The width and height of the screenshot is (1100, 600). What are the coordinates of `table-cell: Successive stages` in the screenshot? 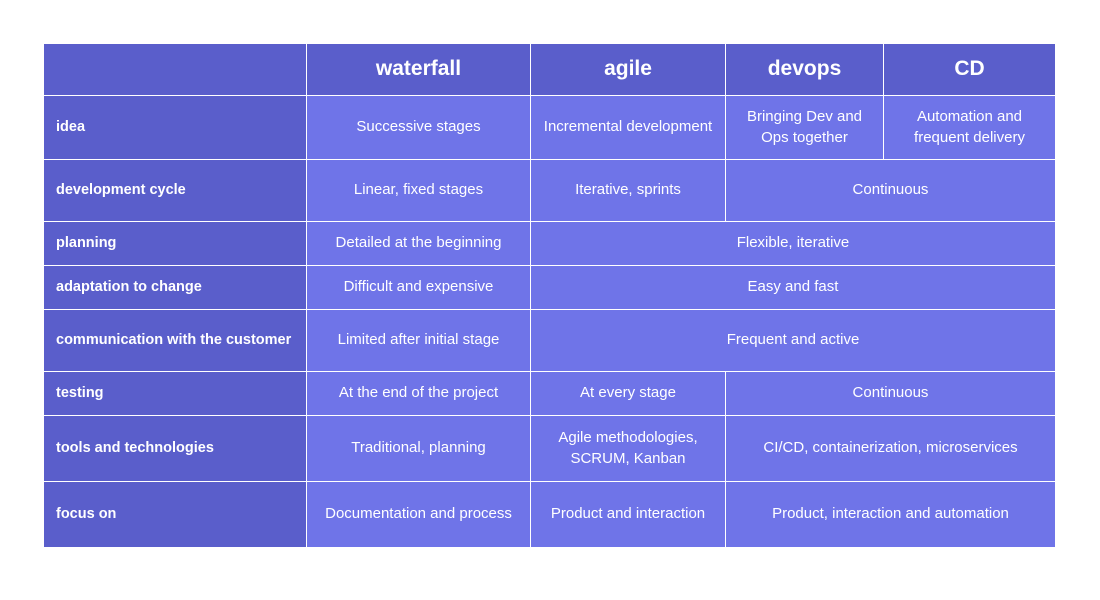 It's located at (418, 127).